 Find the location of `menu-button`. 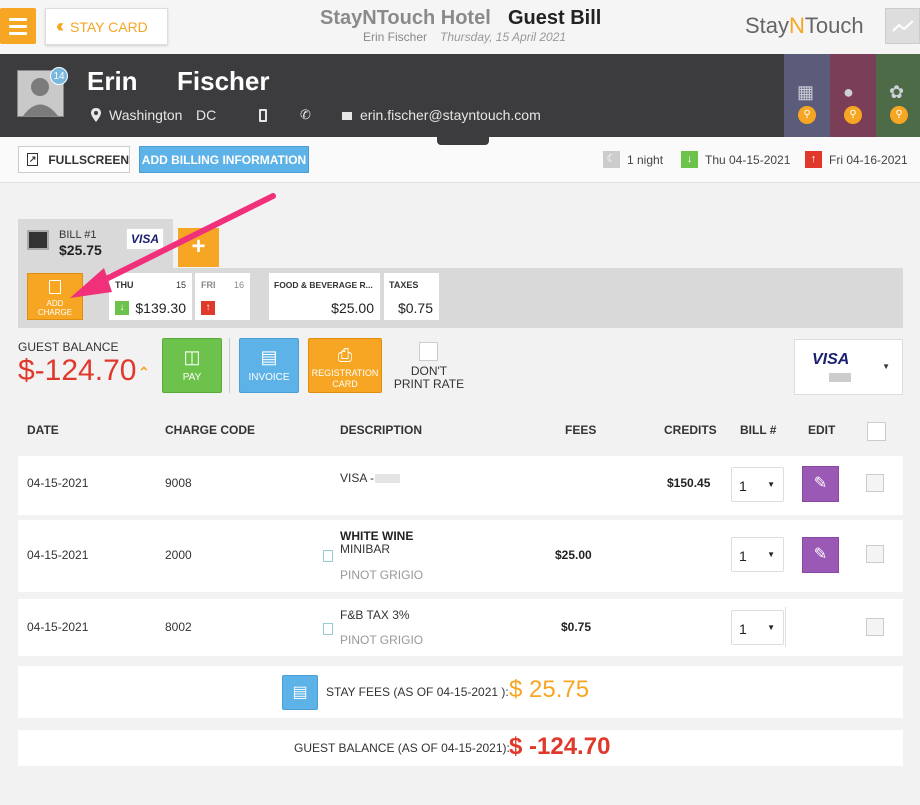

menu-button is located at coordinates (18, 26).